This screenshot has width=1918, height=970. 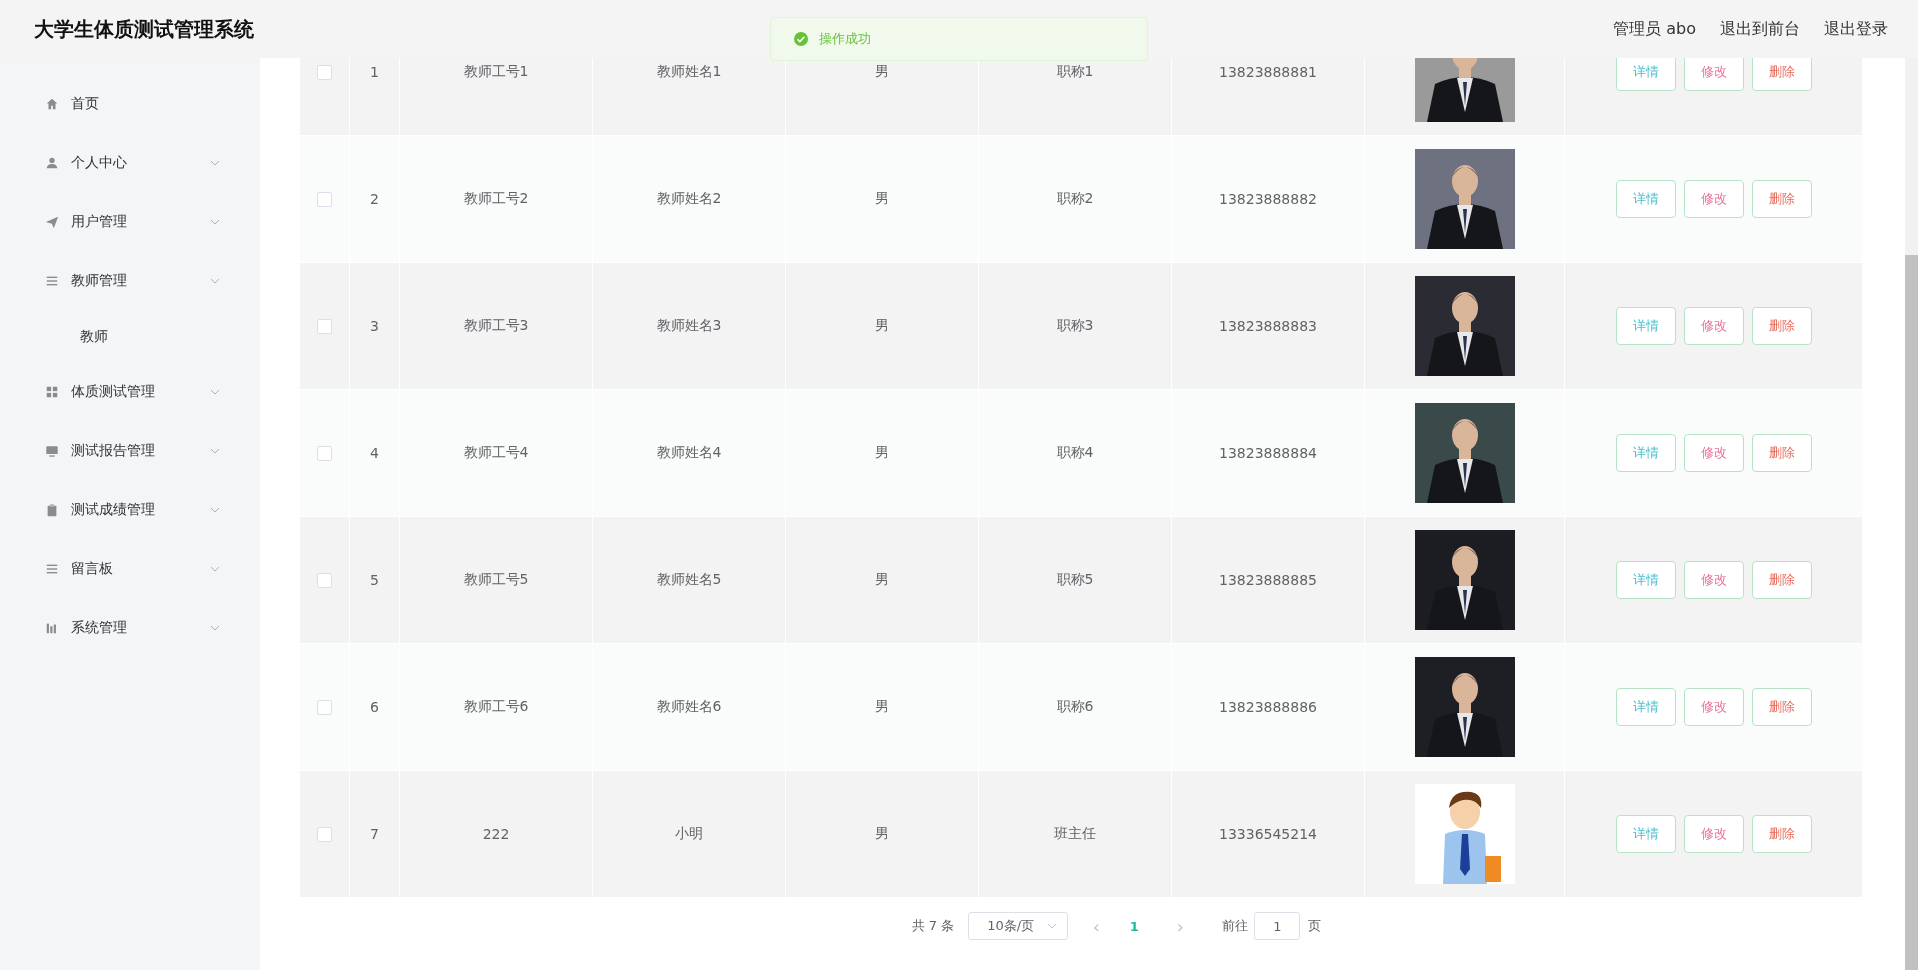 I want to click on goto-page-field: 1, so click(x=1277, y=926).